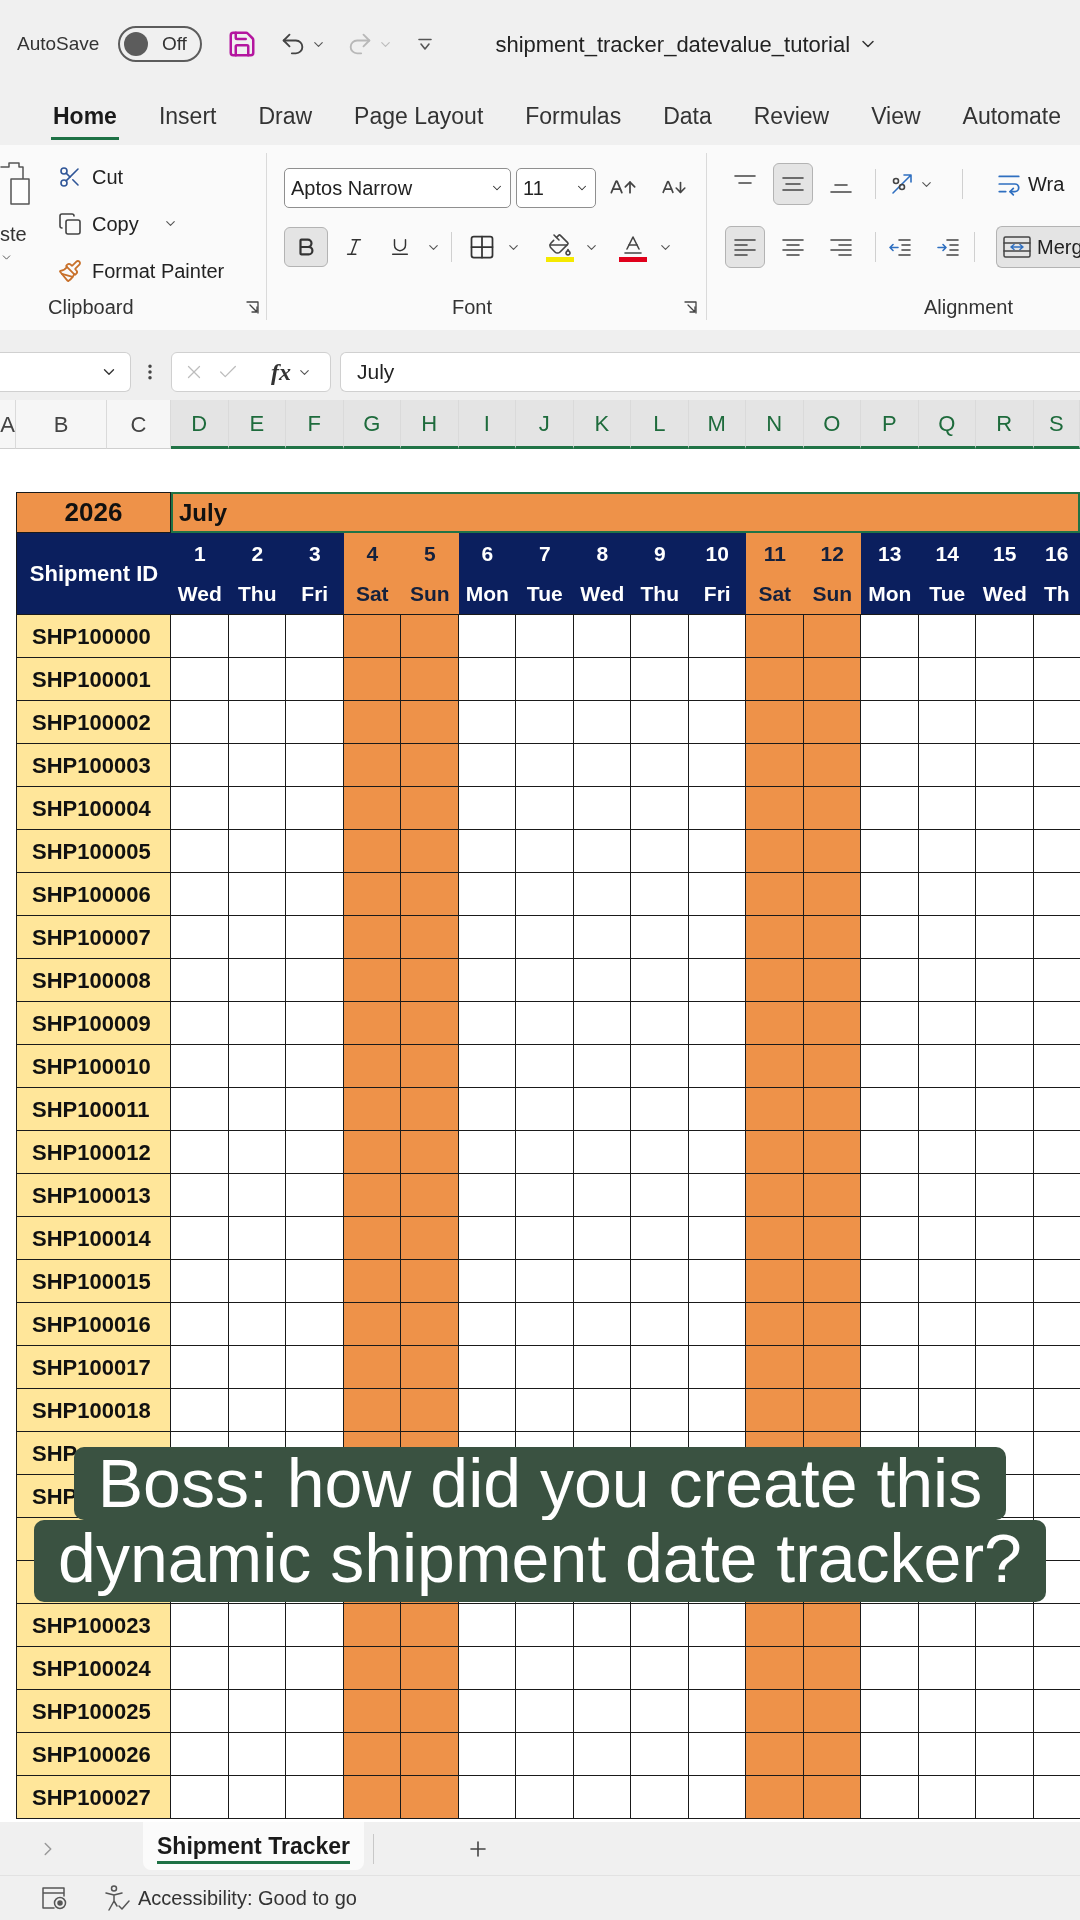 The height and width of the screenshot is (1920, 1080). I want to click on day-number: 6, so click(487, 553).